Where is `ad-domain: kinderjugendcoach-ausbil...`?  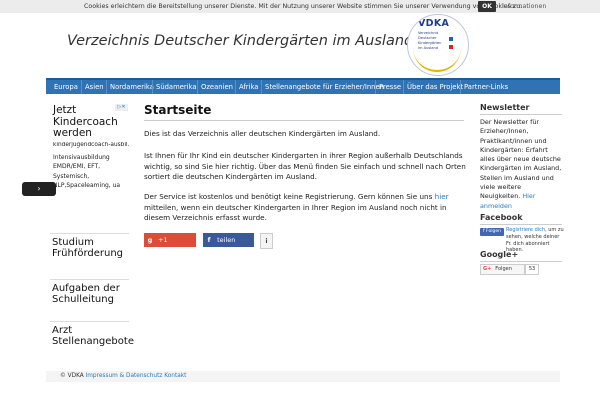 ad-domain: kinderjugendcoach-ausbil... is located at coordinates (91, 145).